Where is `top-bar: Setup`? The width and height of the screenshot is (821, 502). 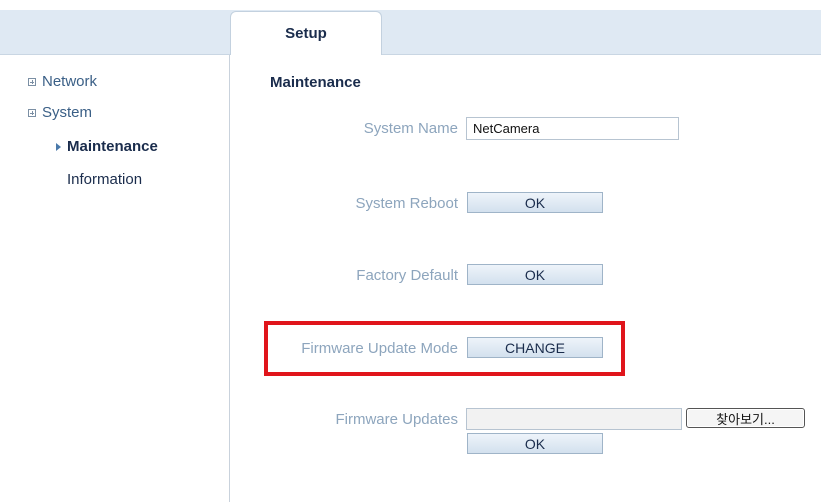 top-bar: Setup is located at coordinates (410, 27).